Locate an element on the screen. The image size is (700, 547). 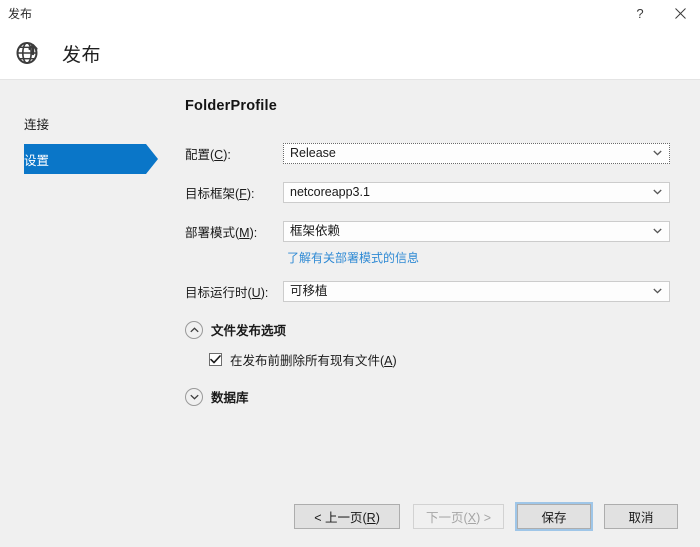
sidebar-item-settings: 设置 is located at coordinates (92, 159).